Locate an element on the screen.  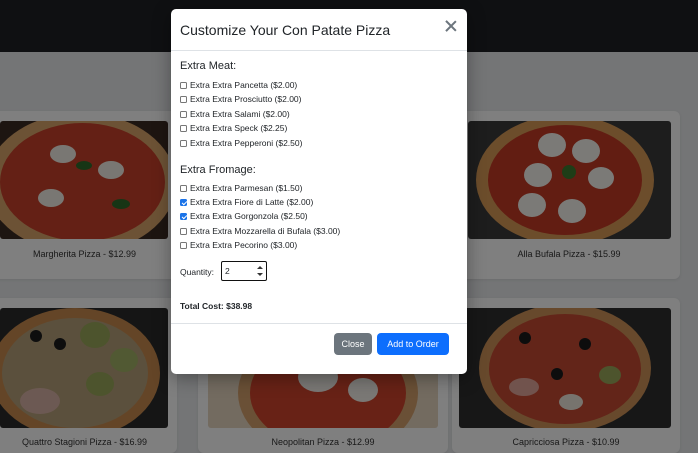
option-label: Extra Extra Parmesan ($1.50) is located at coordinates (246, 188).